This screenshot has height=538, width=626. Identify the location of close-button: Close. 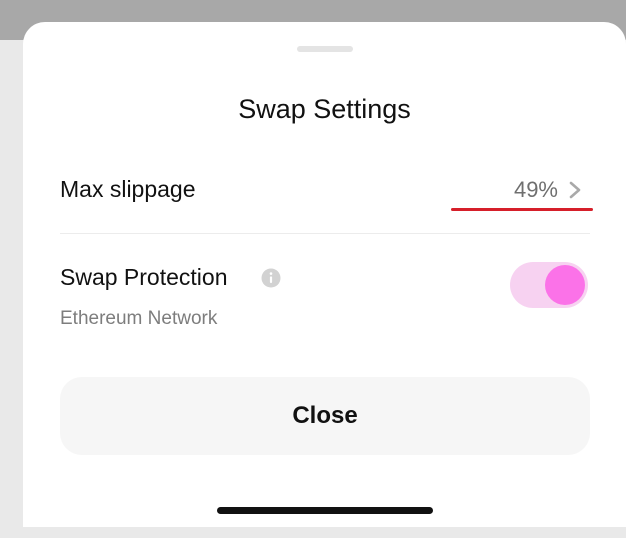
(325, 416).